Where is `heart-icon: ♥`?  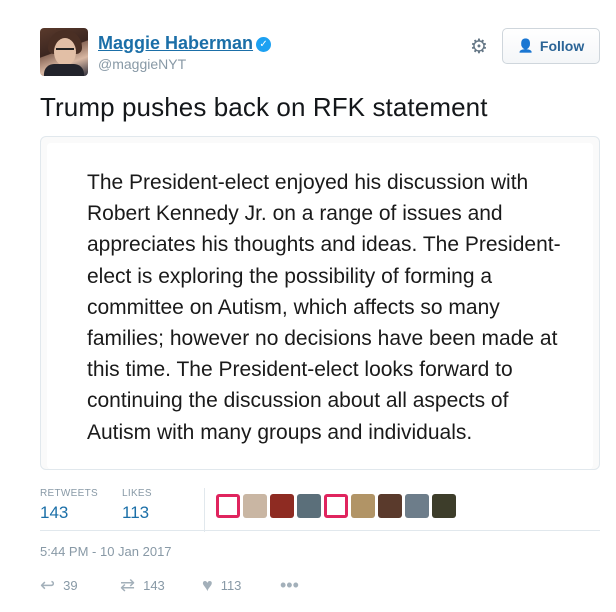 heart-icon: ♥ is located at coordinates (207, 585).